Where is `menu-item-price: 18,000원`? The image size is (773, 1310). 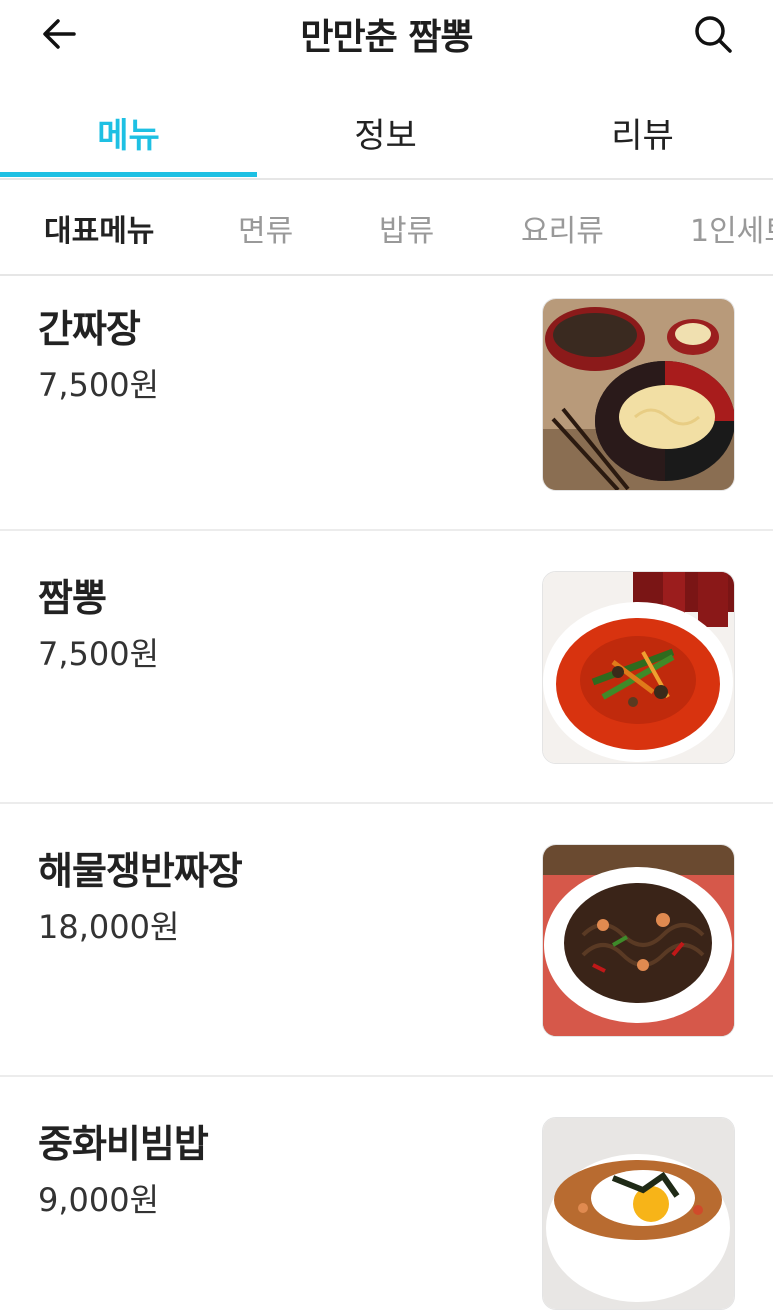 menu-item-price: 18,000원 is located at coordinates (109, 927).